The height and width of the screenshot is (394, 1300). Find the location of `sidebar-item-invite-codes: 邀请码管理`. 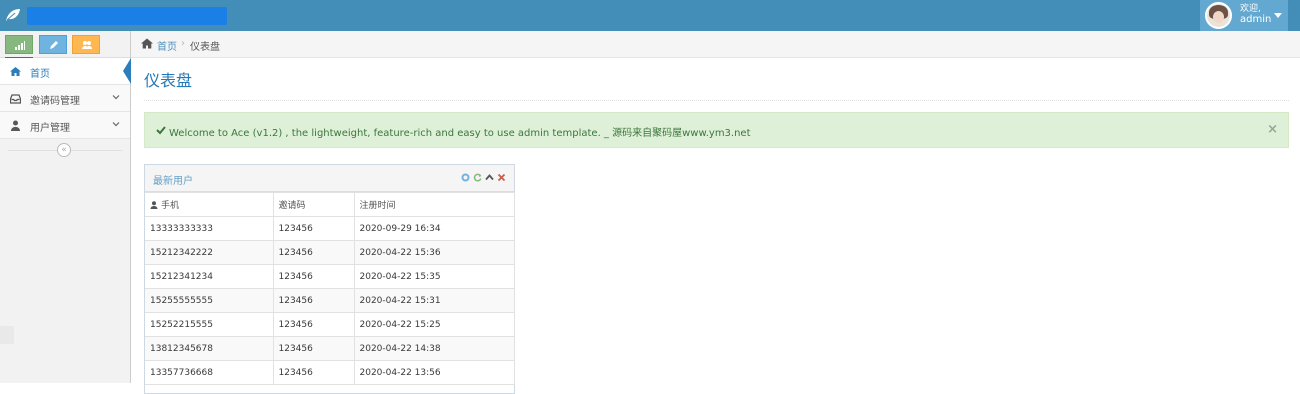

sidebar-item-invite-codes: 邀请码管理 is located at coordinates (65, 98).